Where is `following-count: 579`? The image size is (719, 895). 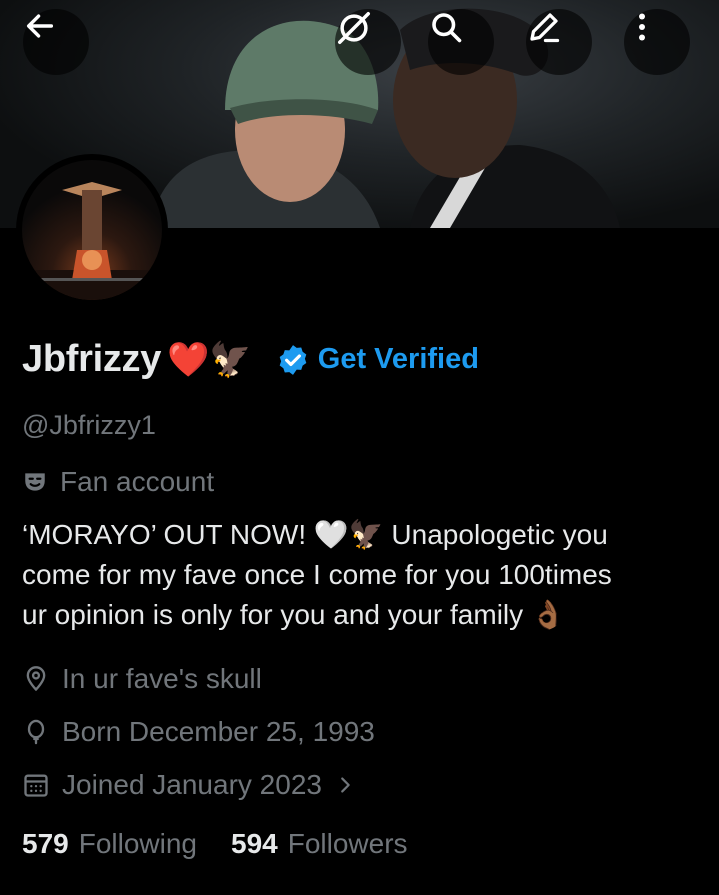 following-count: 579 is located at coordinates (45, 843).